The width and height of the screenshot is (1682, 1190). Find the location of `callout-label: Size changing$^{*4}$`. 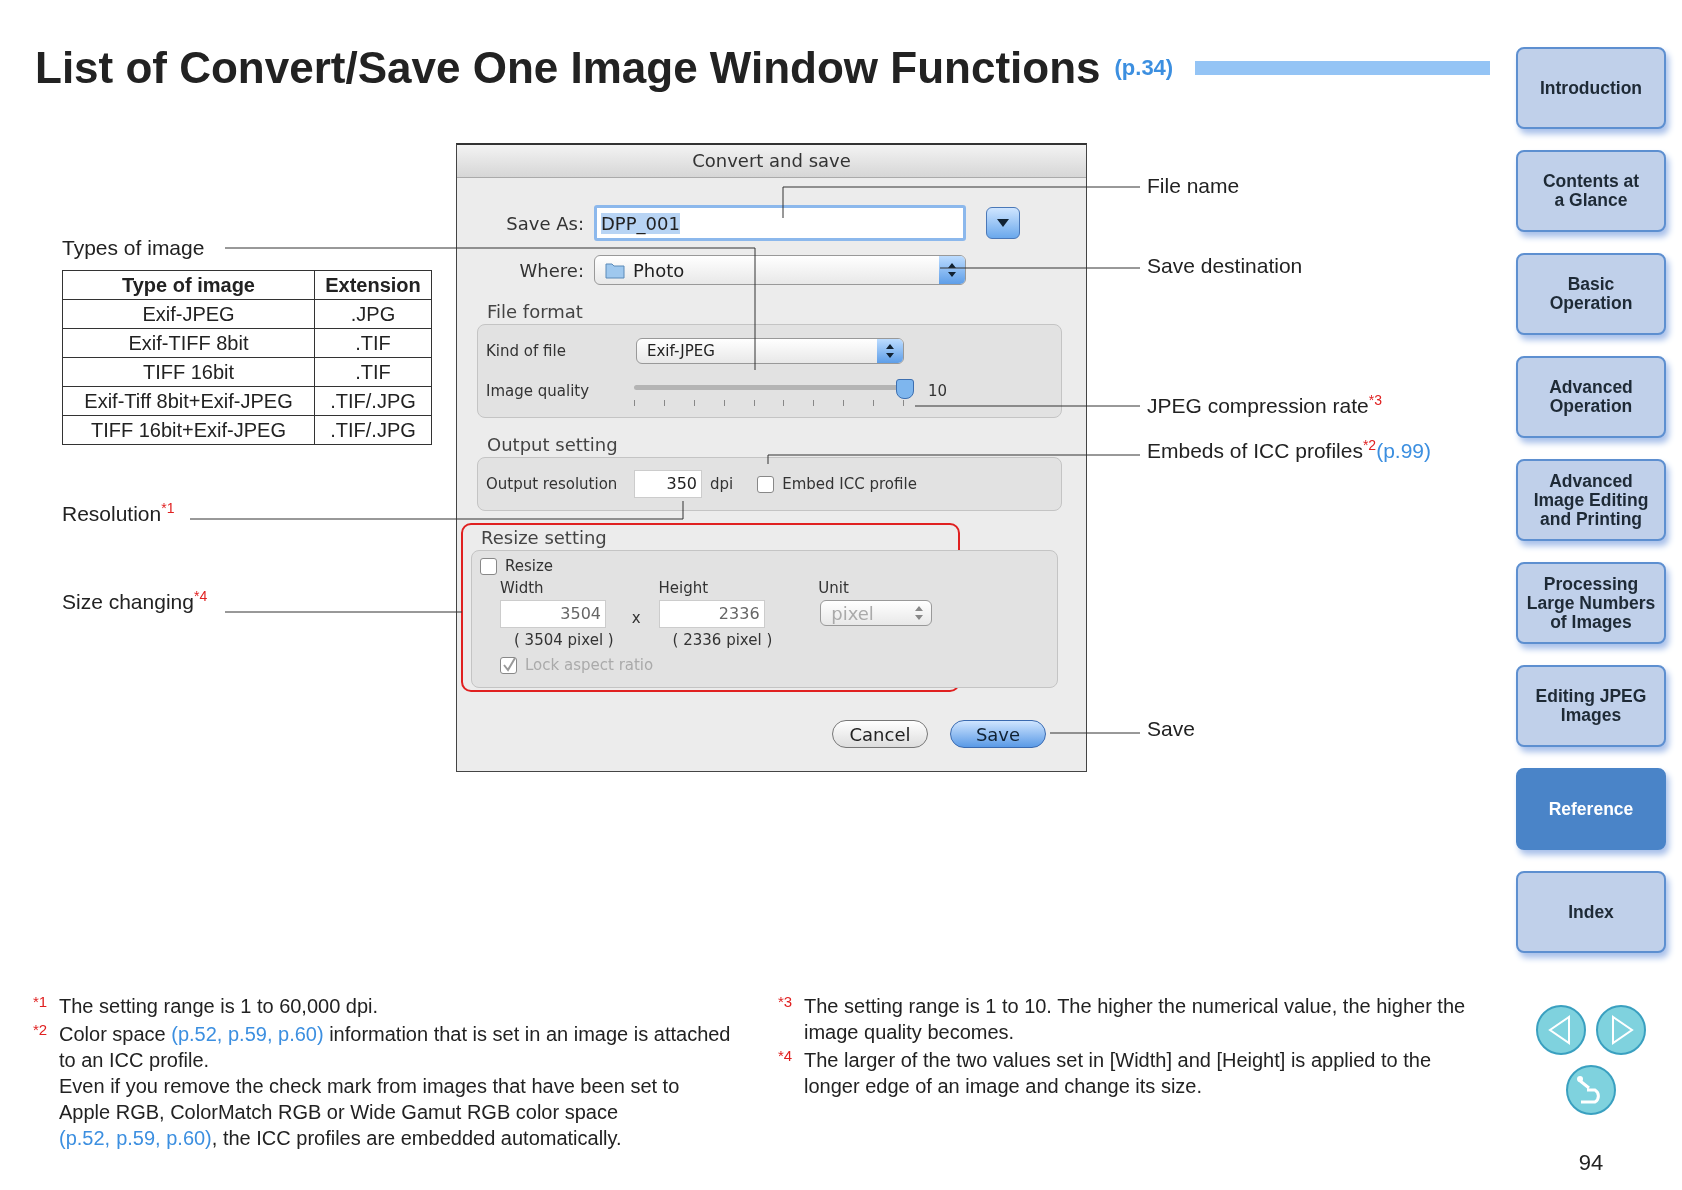

callout-label: Size changing$^{*4}$ is located at coordinates (135, 601).